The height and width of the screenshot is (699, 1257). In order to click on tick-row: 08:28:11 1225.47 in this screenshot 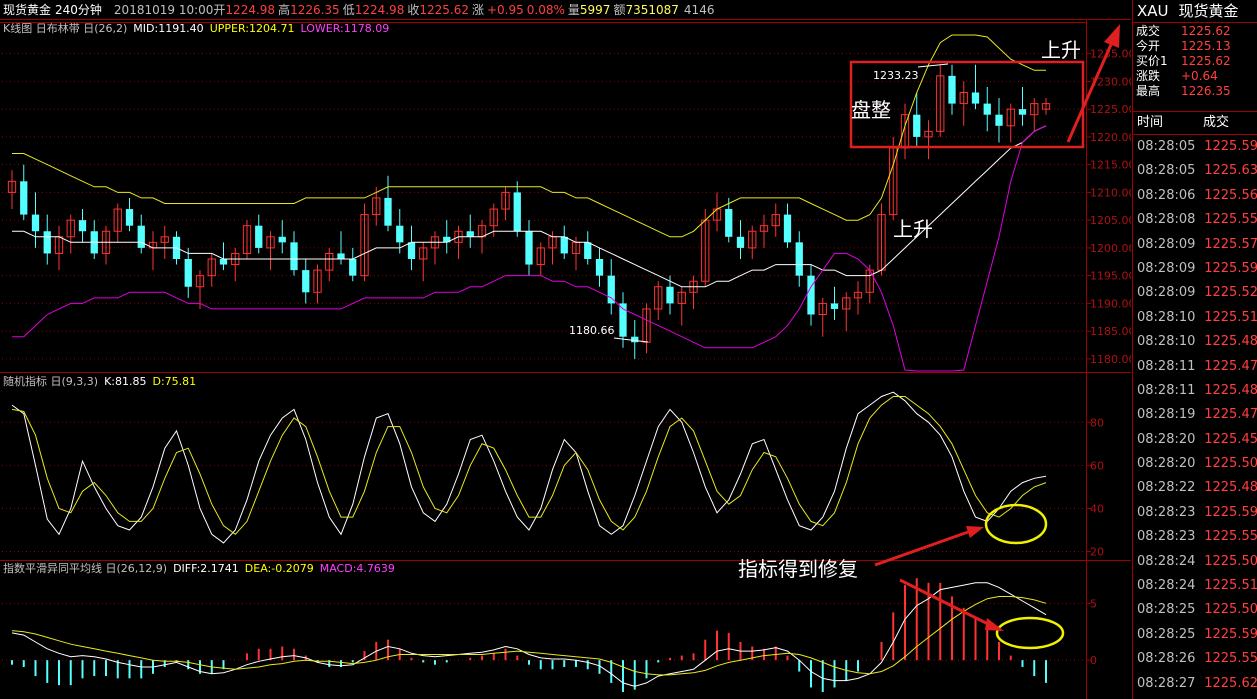, I will do `click(1195, 367)`.